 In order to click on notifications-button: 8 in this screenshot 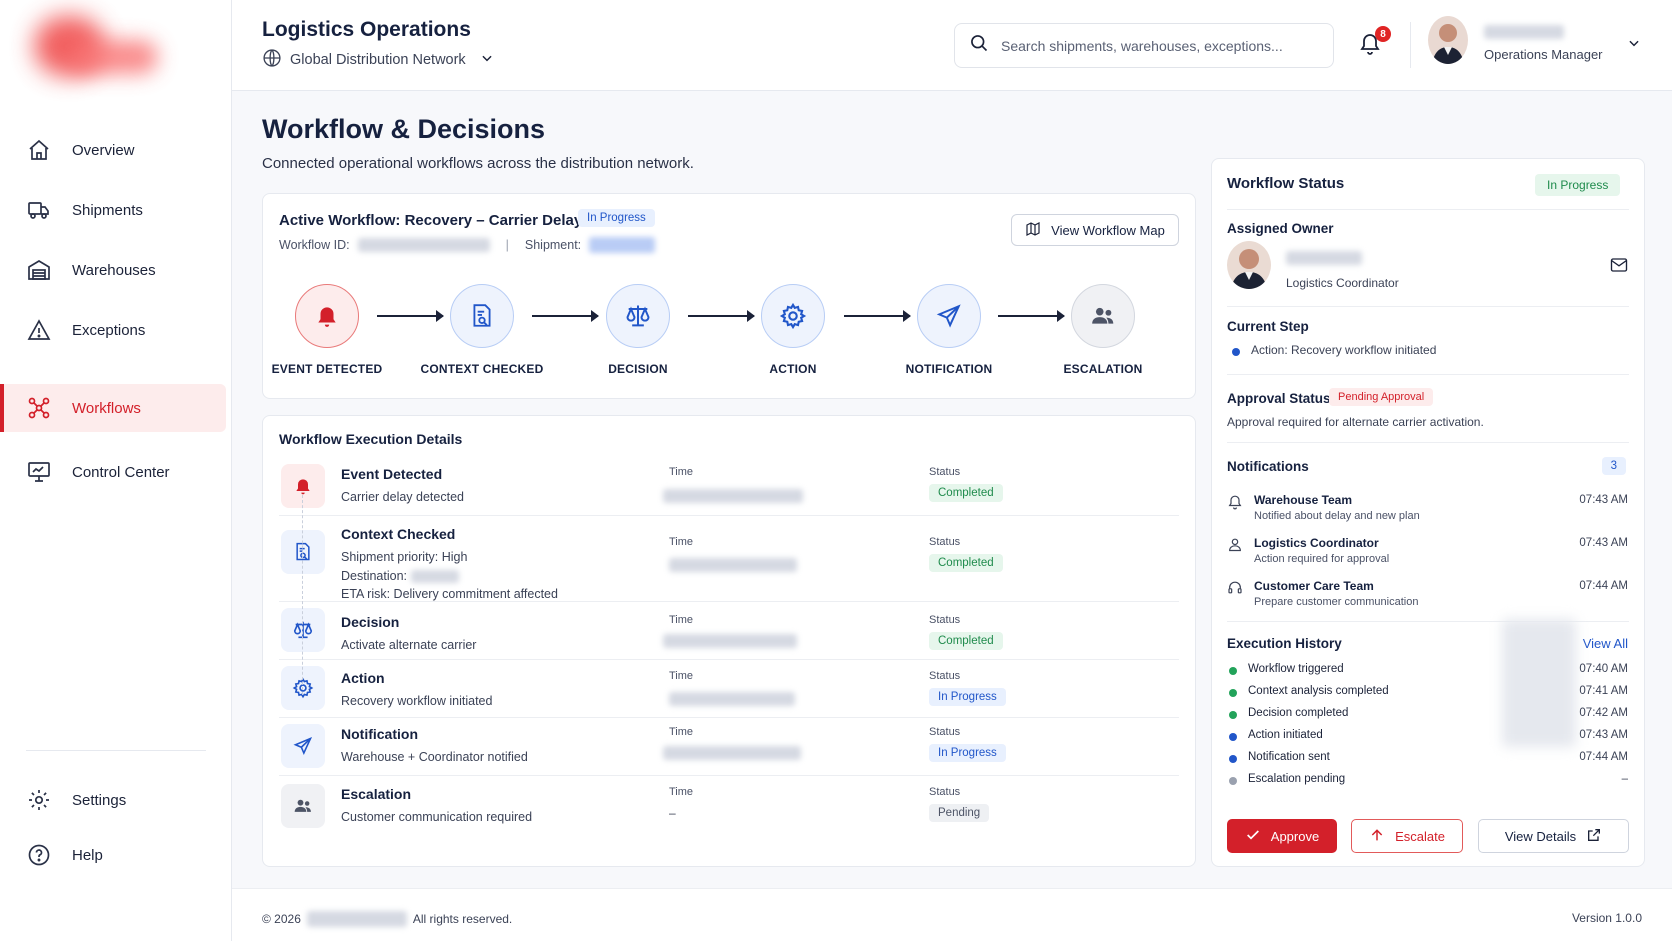, I will do `click(1374, 44)`.